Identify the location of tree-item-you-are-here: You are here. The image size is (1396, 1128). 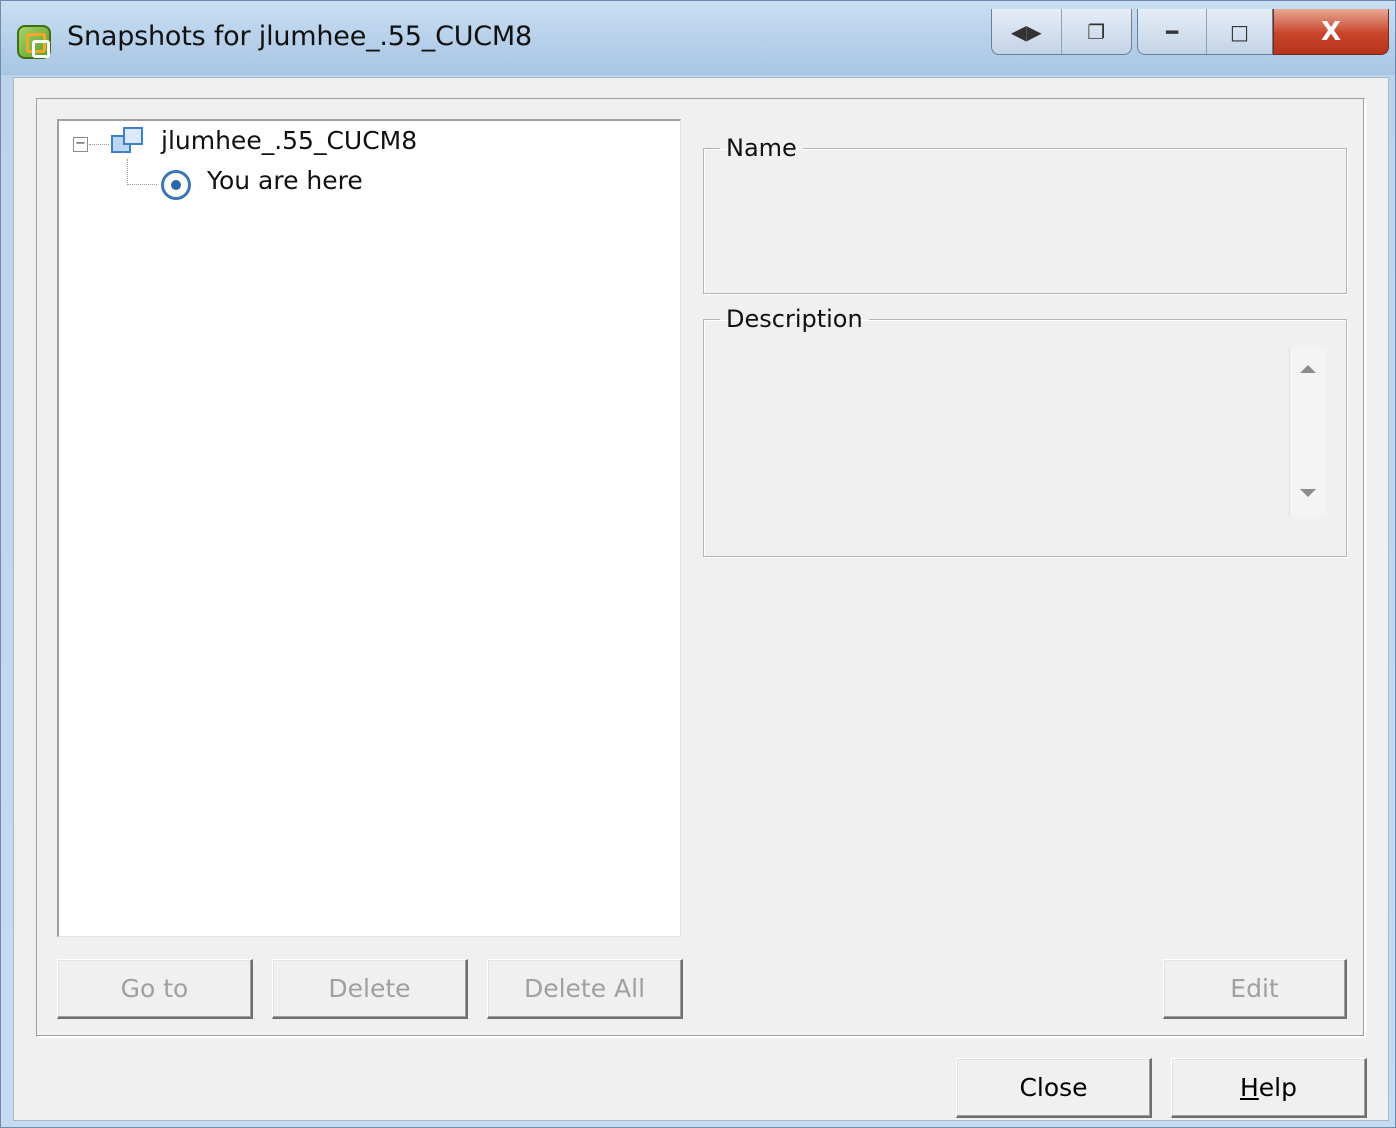
(285, 180).